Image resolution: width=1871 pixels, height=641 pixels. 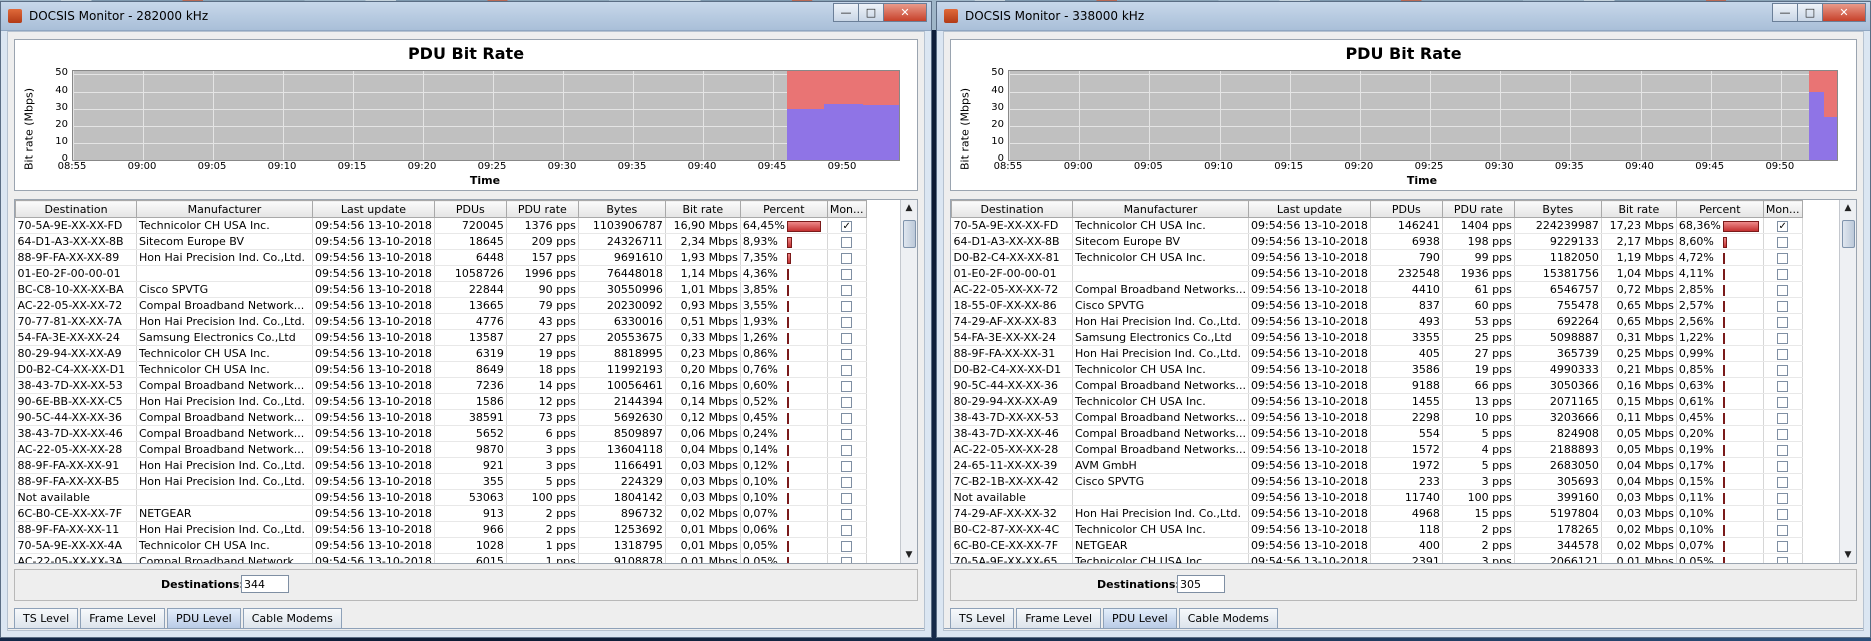 I want to click on column-header: Percent, so click(x=1719, y=209).